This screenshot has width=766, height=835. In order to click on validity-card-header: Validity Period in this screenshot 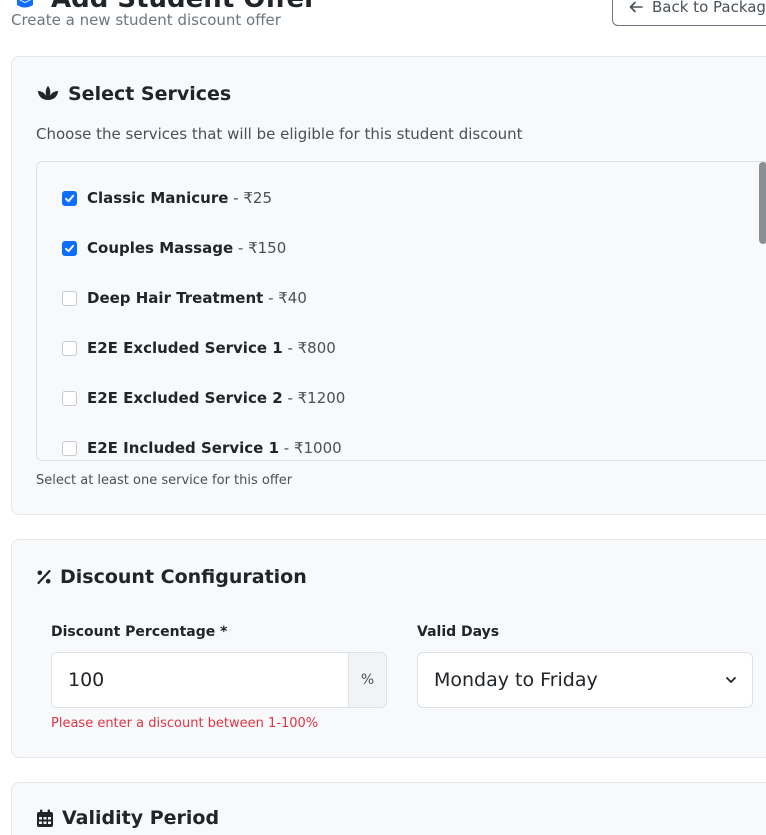, I will do `click(127, 818)`.